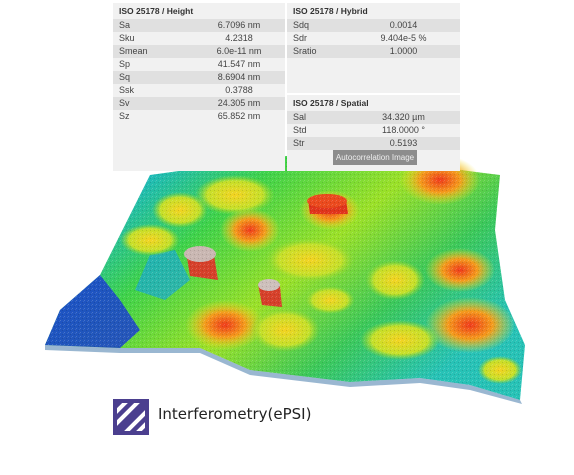 The height and width of the screenshot is (475, 574). What do you see at coordinates (199, 25) in the screenshot?
I see `height-row-sa: Sa 6.7096 nm` at bounding box center [199, 25].